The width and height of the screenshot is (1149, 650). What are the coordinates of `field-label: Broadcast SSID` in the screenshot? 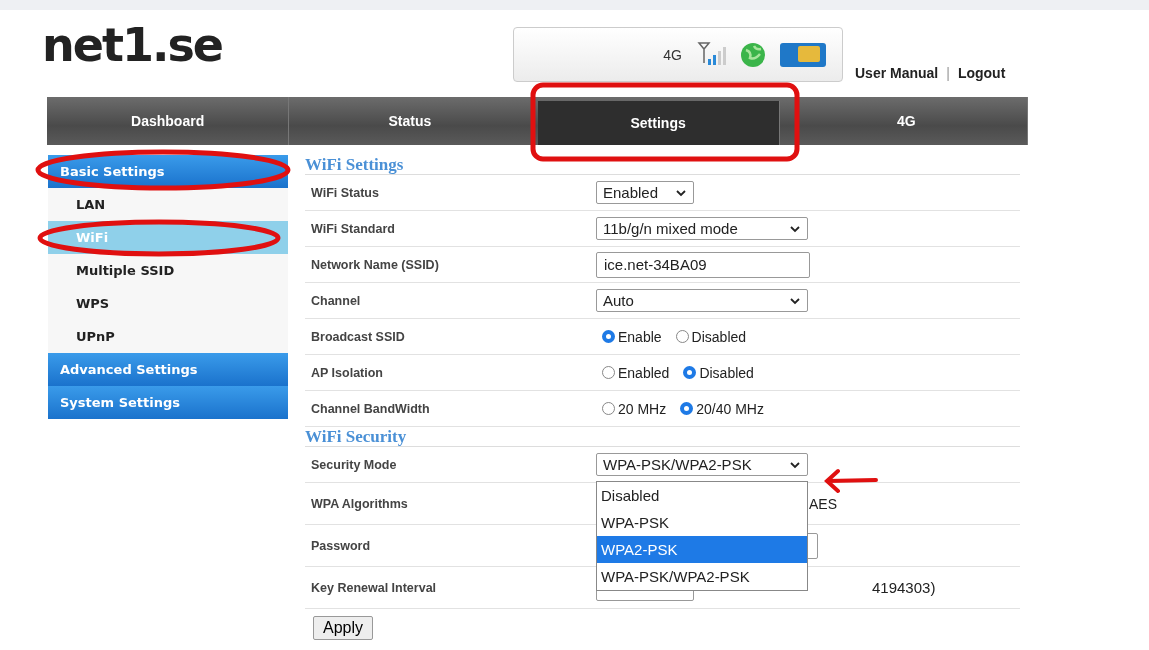 It's located at (358, 336).